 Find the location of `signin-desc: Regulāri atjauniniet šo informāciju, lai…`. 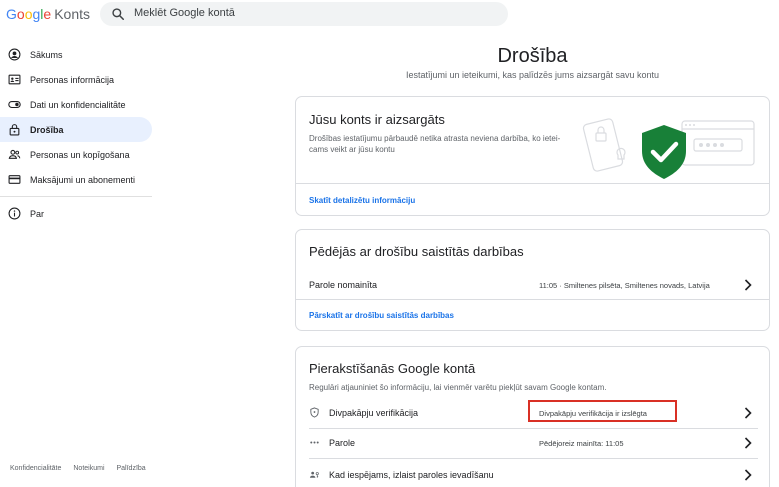

signin-desc: Regulāri atjauniniet šo informāciju, lai… is located at coordinates (458, 387).